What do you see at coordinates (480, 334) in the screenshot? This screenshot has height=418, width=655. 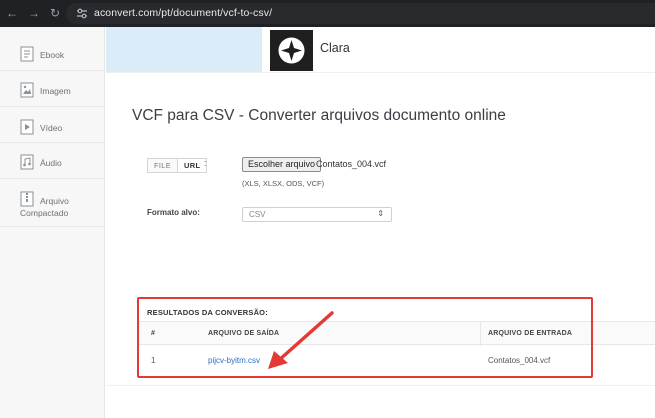 I see `column-separator` at bounding box center [480, 334].